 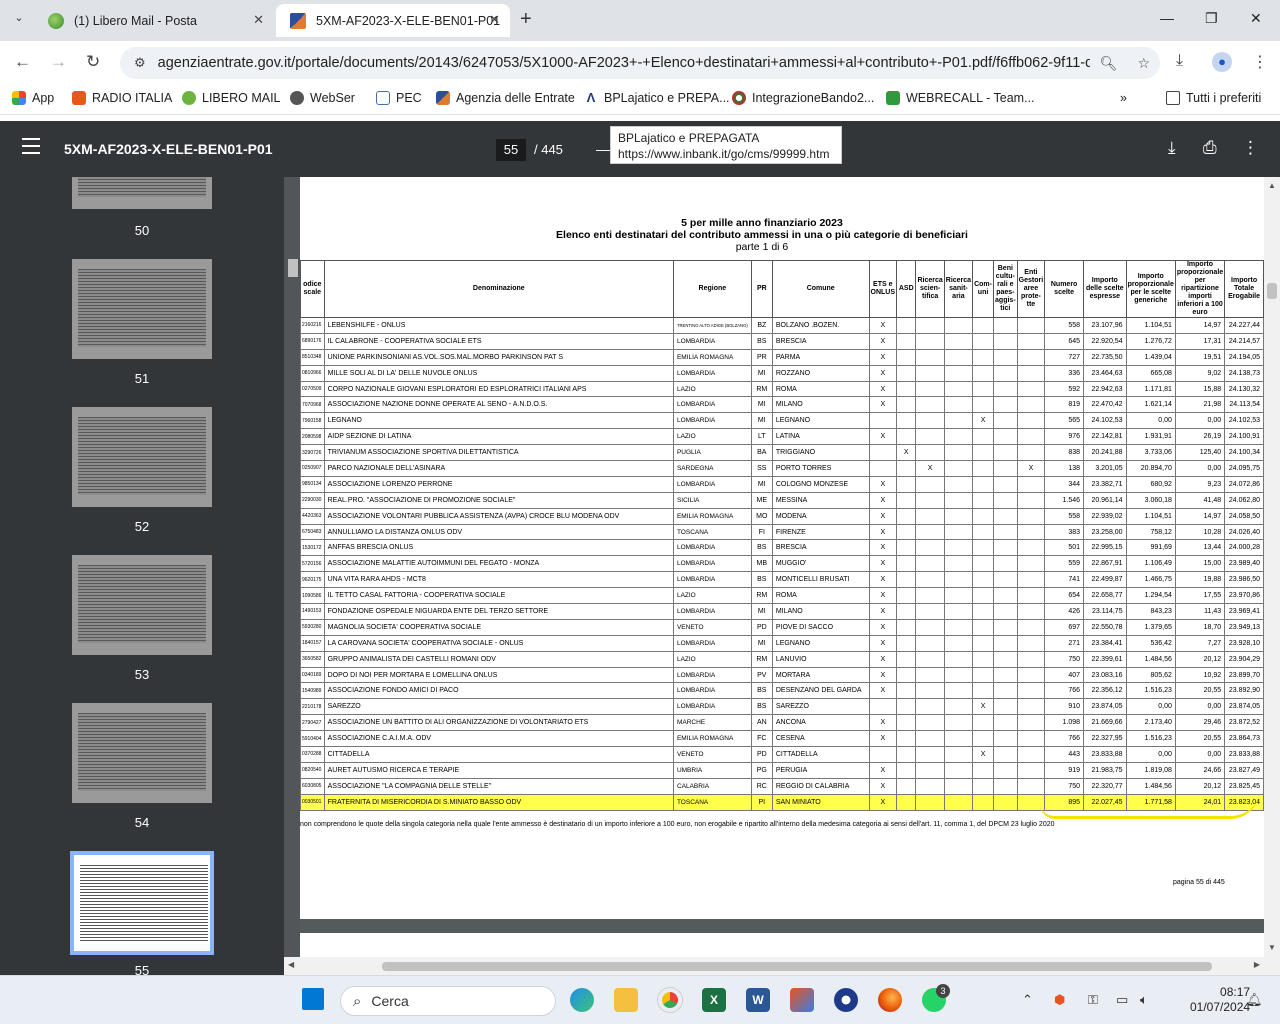 What do you see at coordinates (291, 964) in the screenshot?
I see `scroll-left-arrow-icon: ◀` at bounding box center [291, 964].